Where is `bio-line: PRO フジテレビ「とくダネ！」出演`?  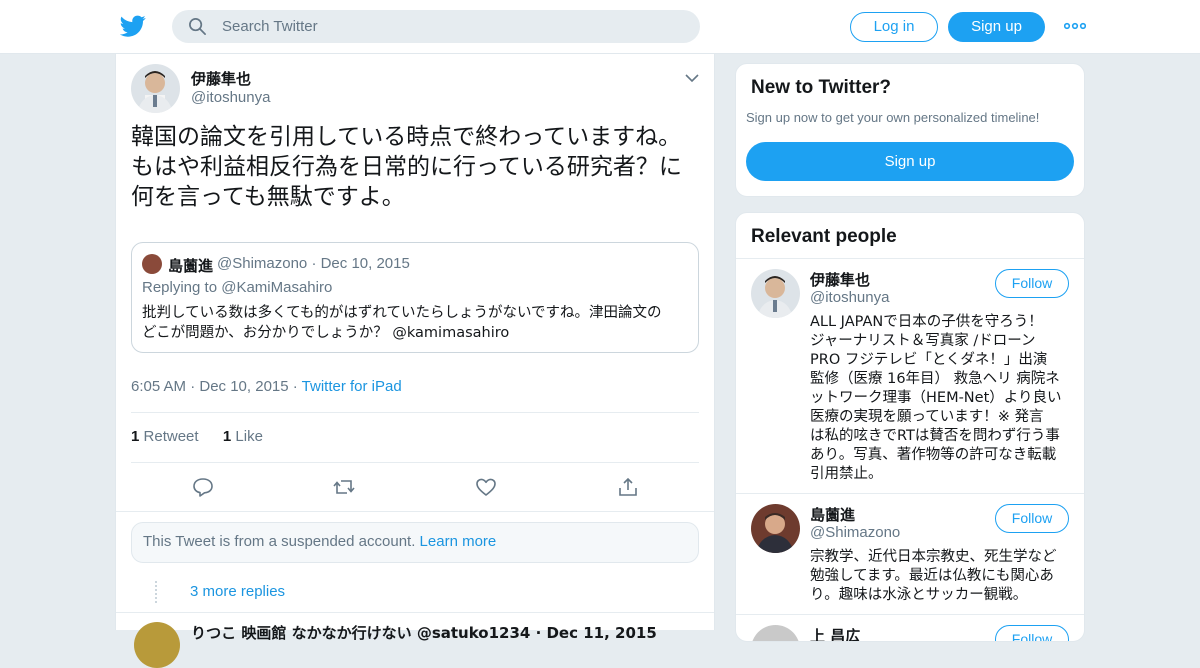
bio-line: PRO フジテレビ「とくダネ！」出演 is located at coordinates (929, 360).